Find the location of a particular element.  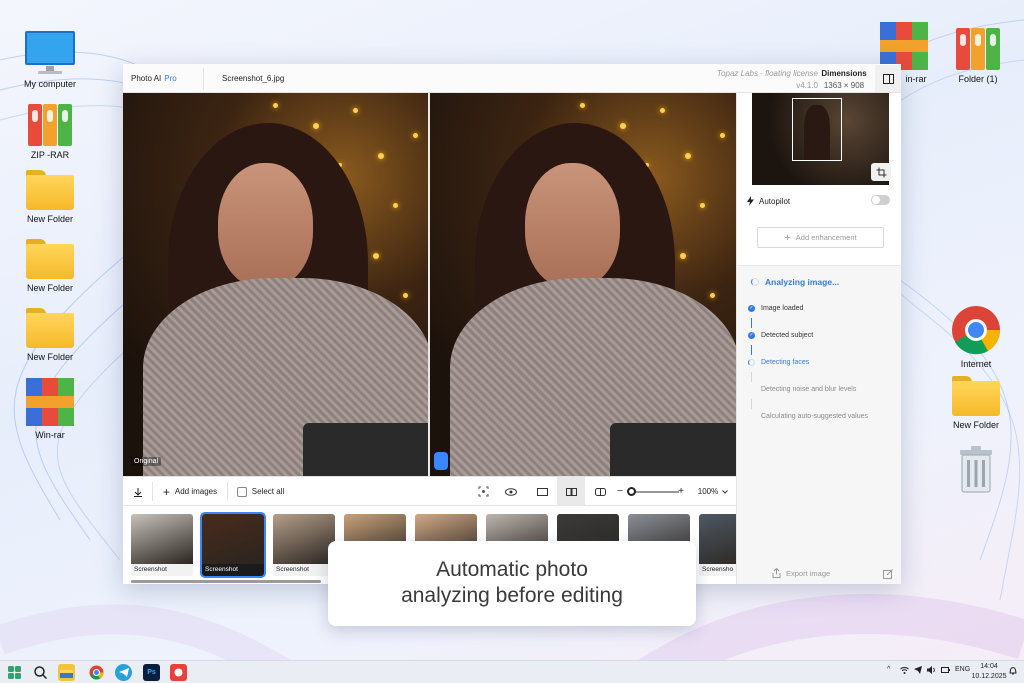

desktop-icon-zip-rar: ZIP -RAR is located at coordinates (50, 131).